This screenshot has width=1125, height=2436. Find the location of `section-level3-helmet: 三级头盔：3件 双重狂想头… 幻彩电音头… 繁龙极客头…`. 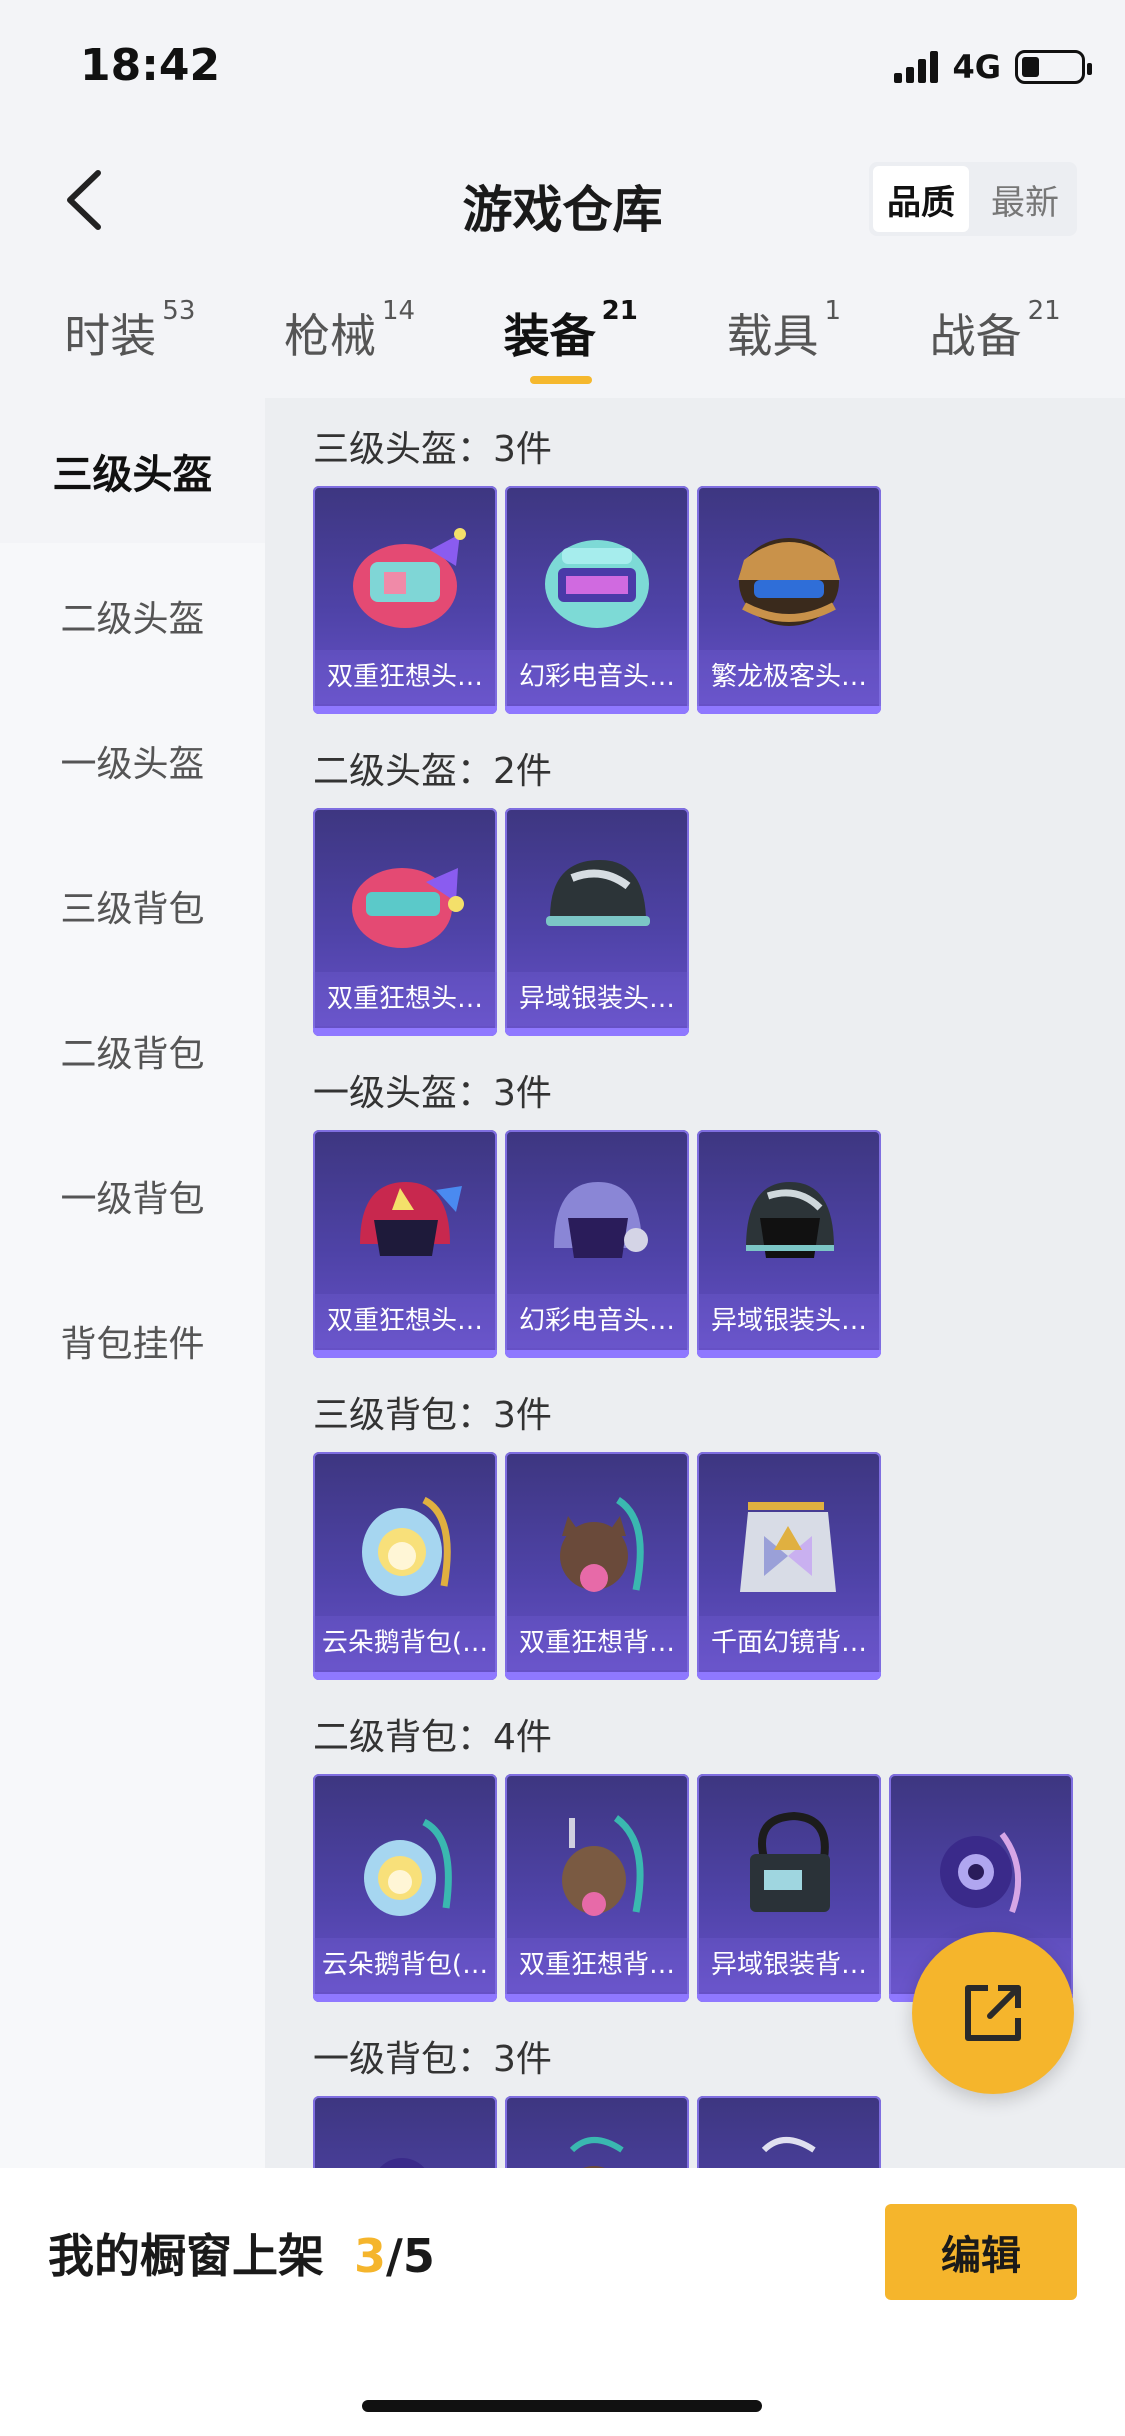

section-level3-helmet: 三级头盔：3件 双重狂想头… 幻彩电音头… 繁龙极客头… is located at coordinates (695, 556).